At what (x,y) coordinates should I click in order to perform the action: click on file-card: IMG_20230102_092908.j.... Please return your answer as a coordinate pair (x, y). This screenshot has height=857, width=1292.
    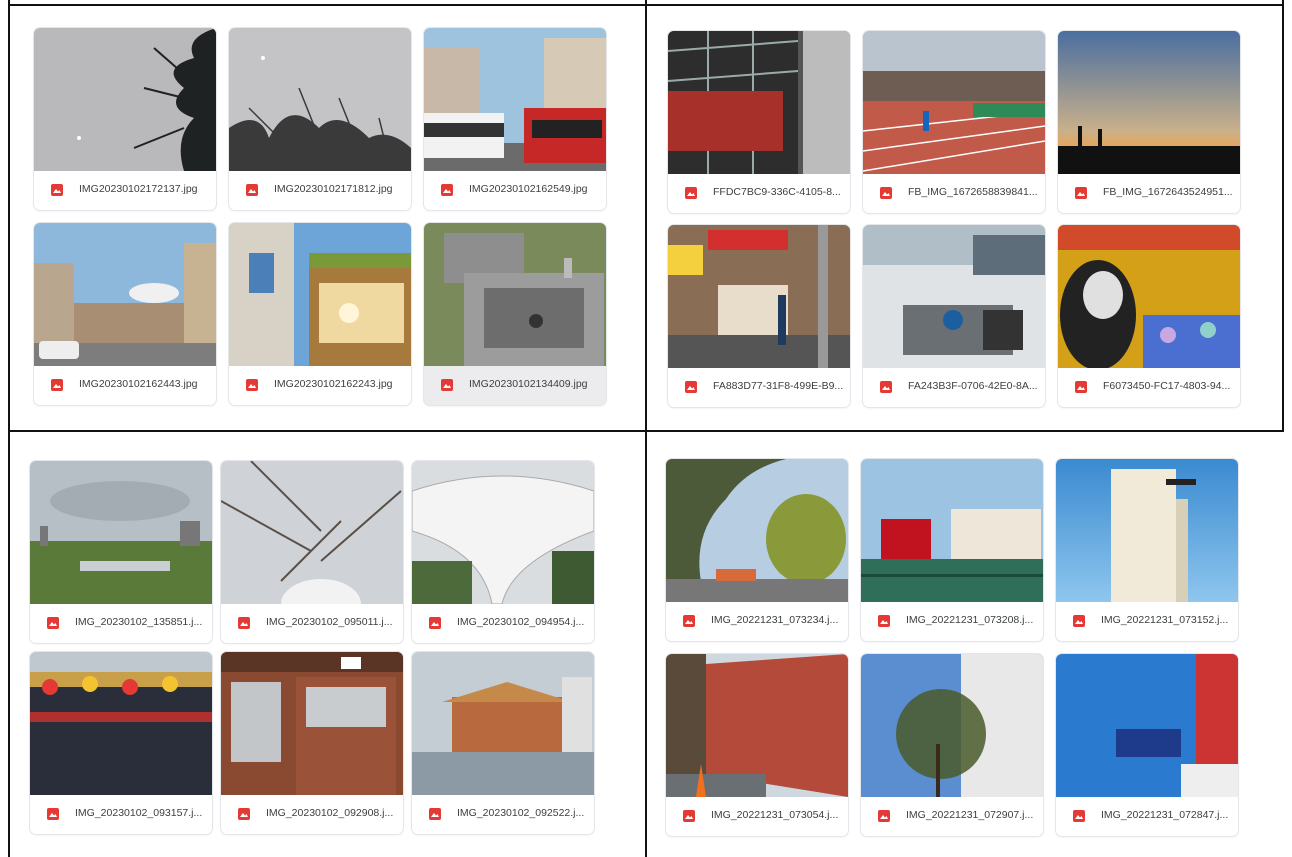
    Looking at the image, I should click on (312, 743).